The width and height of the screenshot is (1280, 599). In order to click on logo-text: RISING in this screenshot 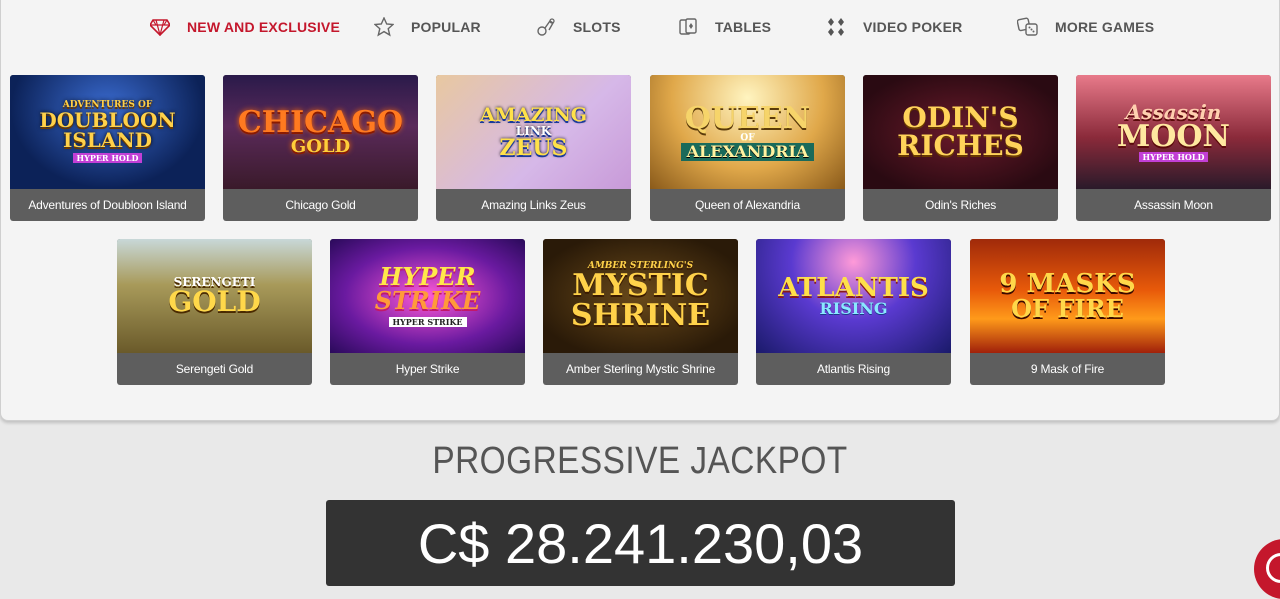, I will do `click(853, 308)`.